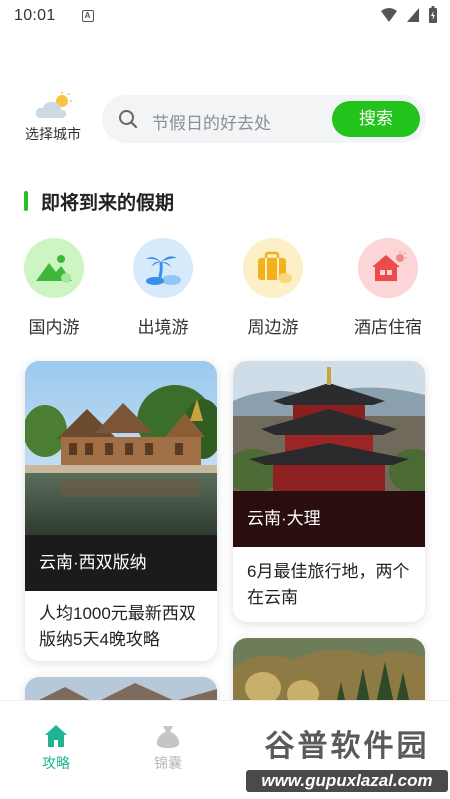 The image size is (450, 799). I want to click on section-title: 即将到来的假期, so click(108, 203).